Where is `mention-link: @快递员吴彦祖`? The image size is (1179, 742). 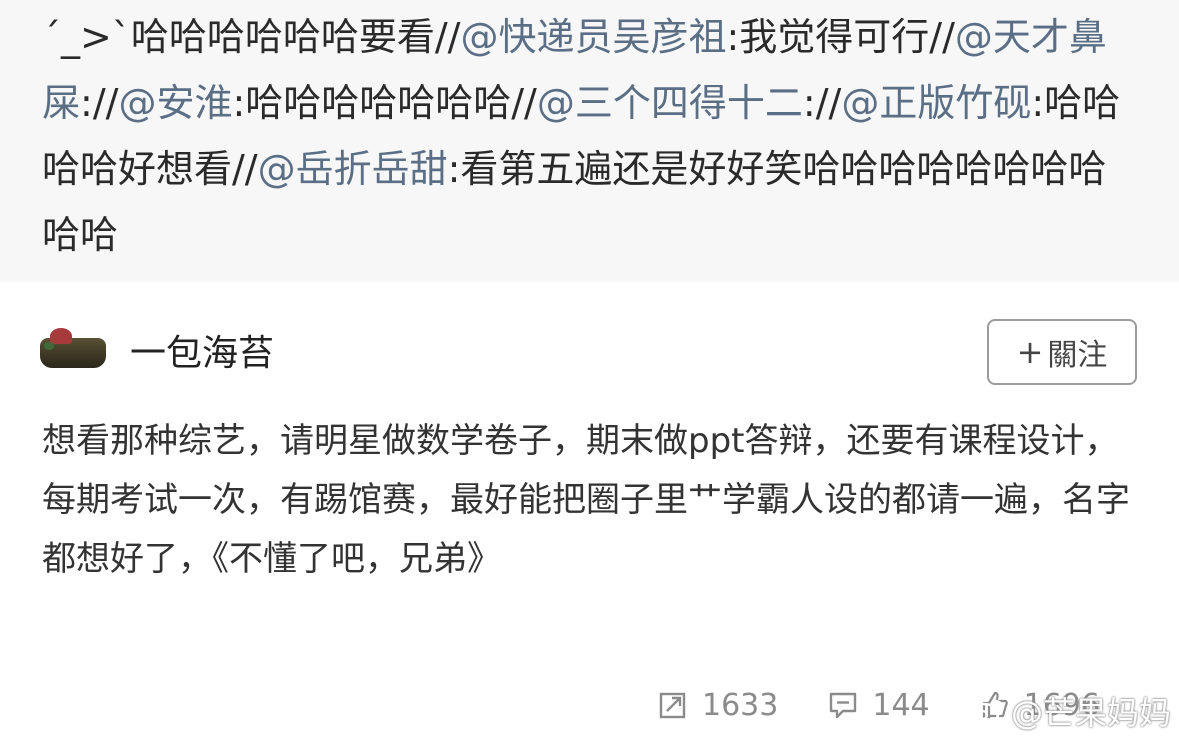 mention-link: @快递员吴彦祖 is located at coordinates (593, 37).